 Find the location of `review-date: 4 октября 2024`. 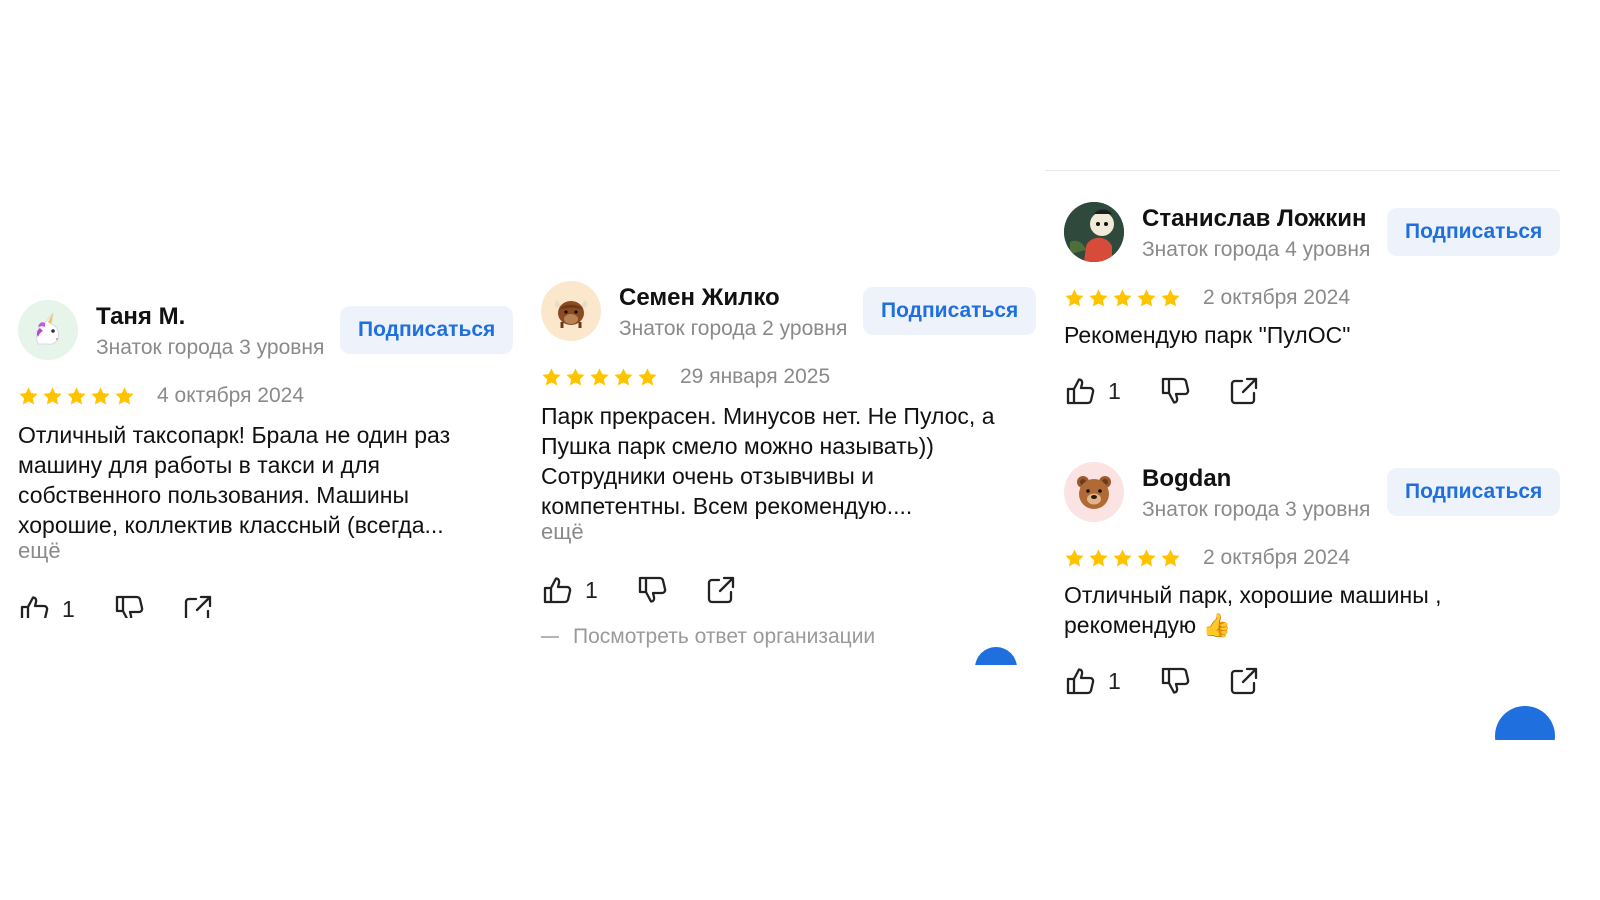

review-date: 4 октября 2024 is located at coordinates (230, 395).